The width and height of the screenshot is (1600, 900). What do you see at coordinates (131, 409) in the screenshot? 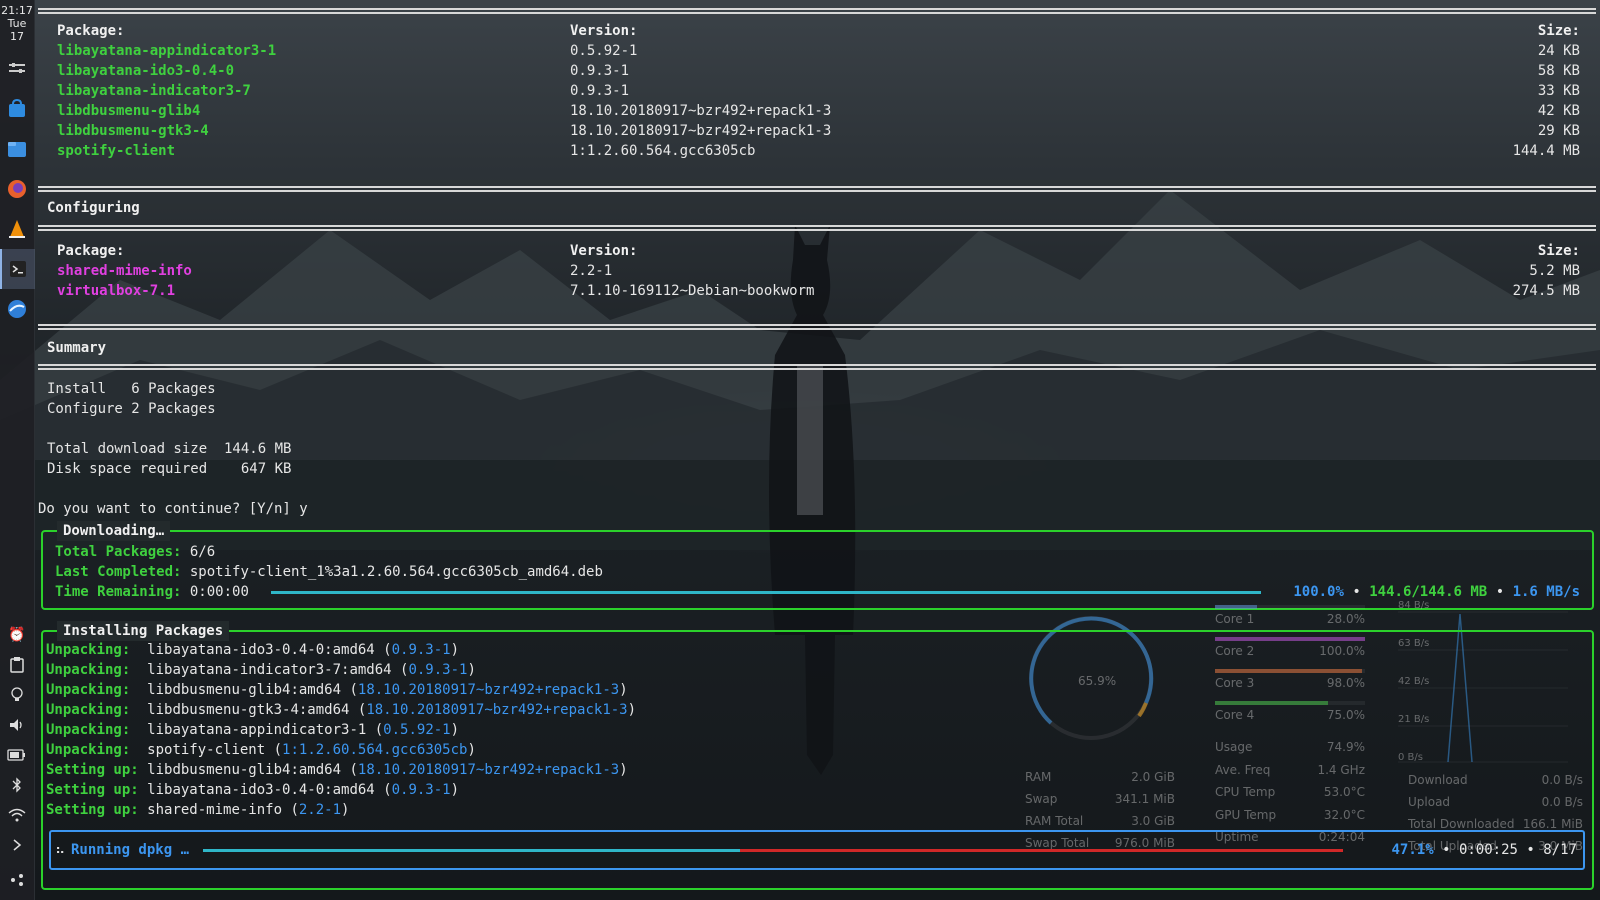
I see `summary-configure: Configure 2 Packages` at bounding box center [131, 409].